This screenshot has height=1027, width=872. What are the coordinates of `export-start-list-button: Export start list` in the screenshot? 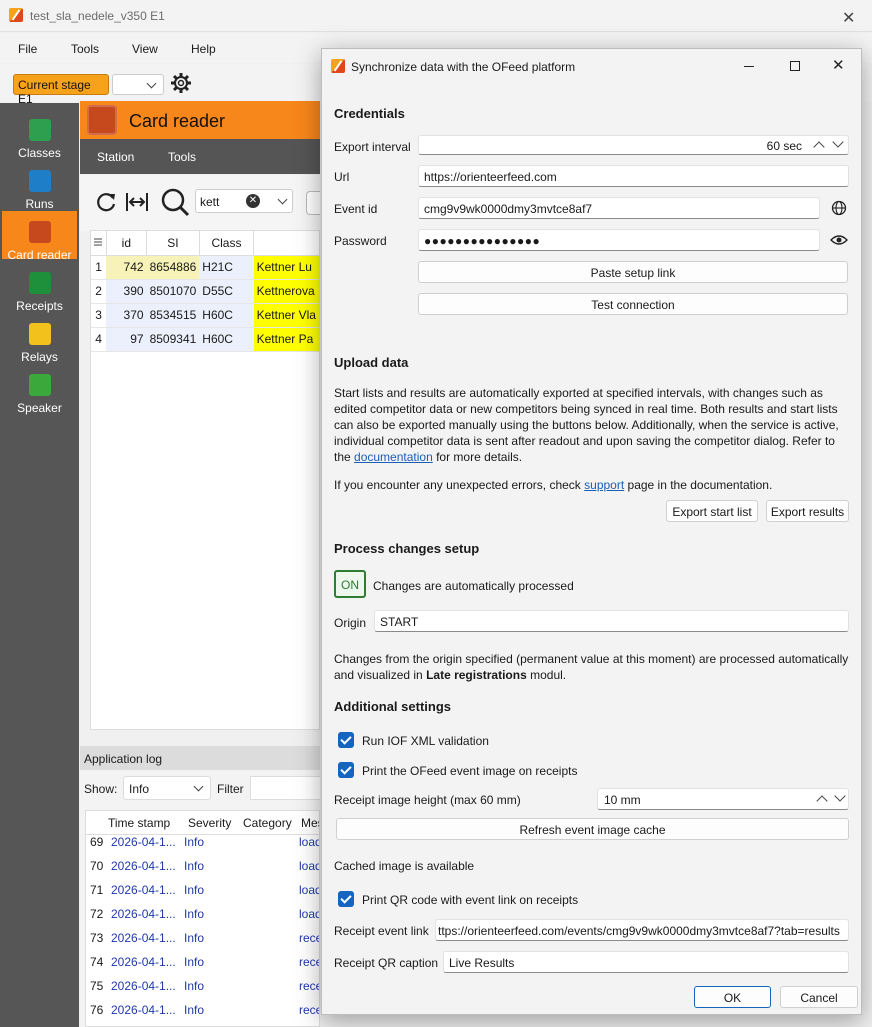 It's located at (712, 511).